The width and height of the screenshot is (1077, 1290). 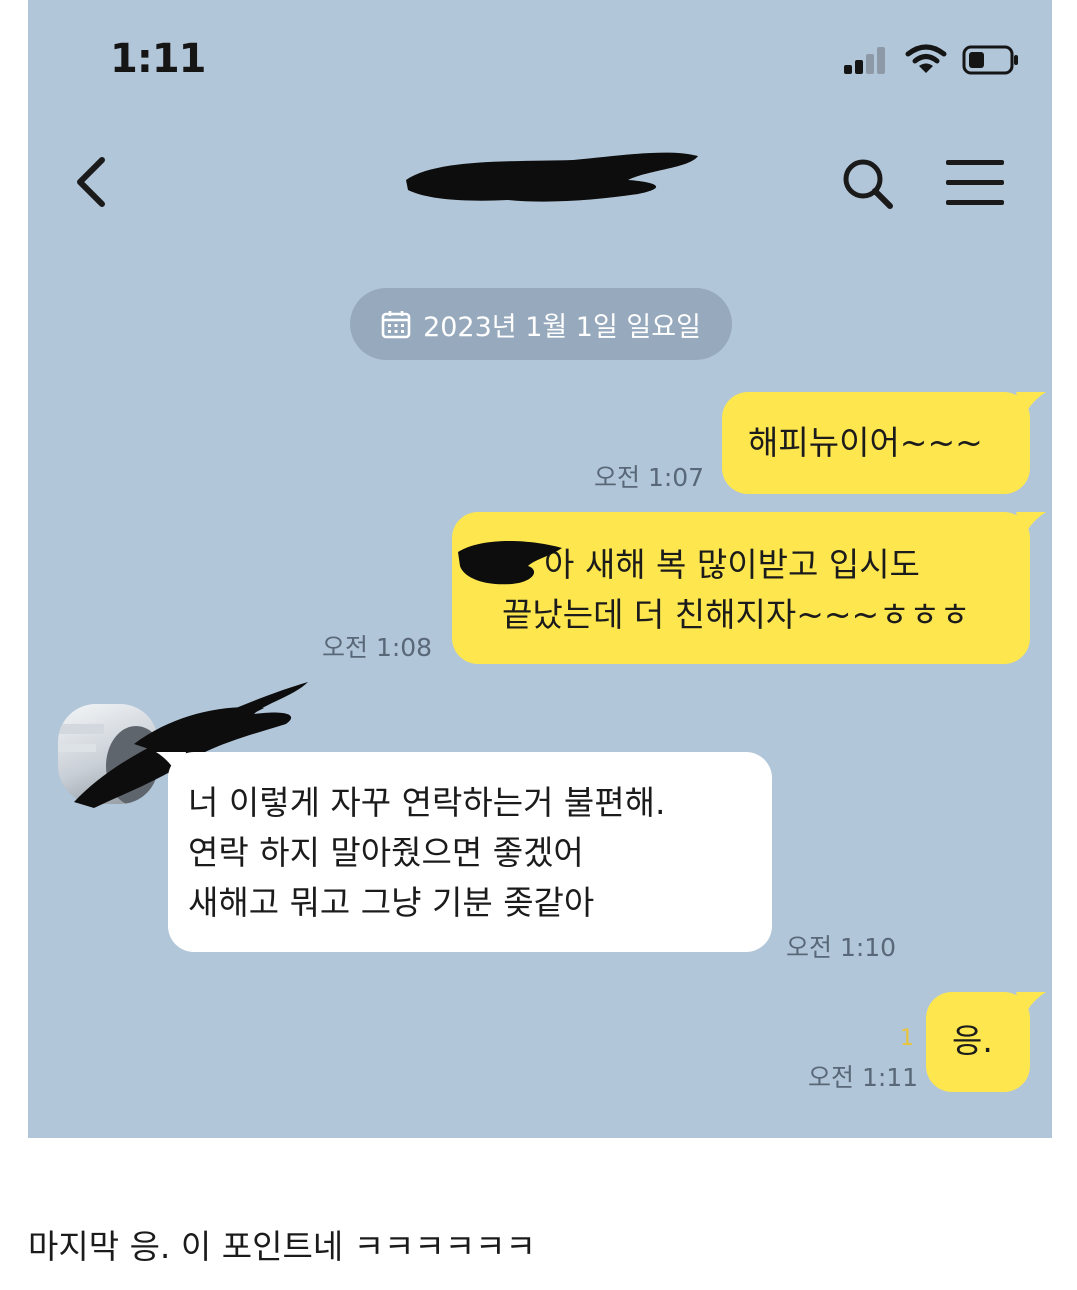 I want to click on message-time: 오전 1:08, so click(x=377, y=647).